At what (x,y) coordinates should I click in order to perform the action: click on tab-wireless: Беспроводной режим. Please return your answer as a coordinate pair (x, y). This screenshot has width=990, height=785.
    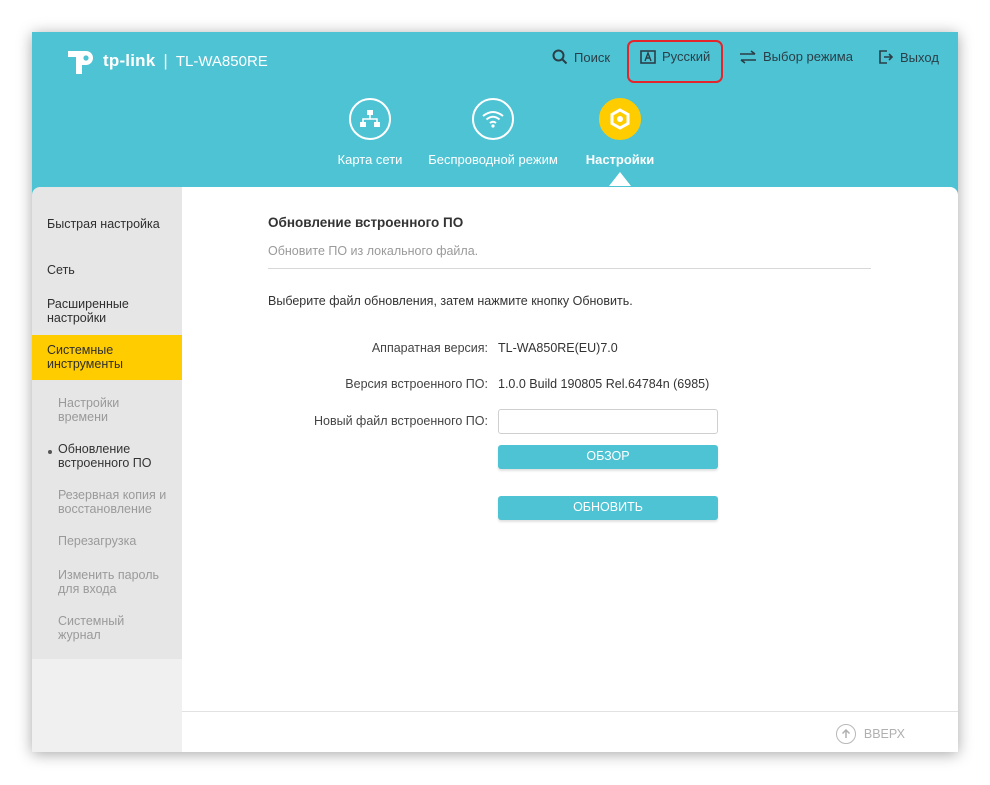
    Looking at the image, I should click on (493, 132).